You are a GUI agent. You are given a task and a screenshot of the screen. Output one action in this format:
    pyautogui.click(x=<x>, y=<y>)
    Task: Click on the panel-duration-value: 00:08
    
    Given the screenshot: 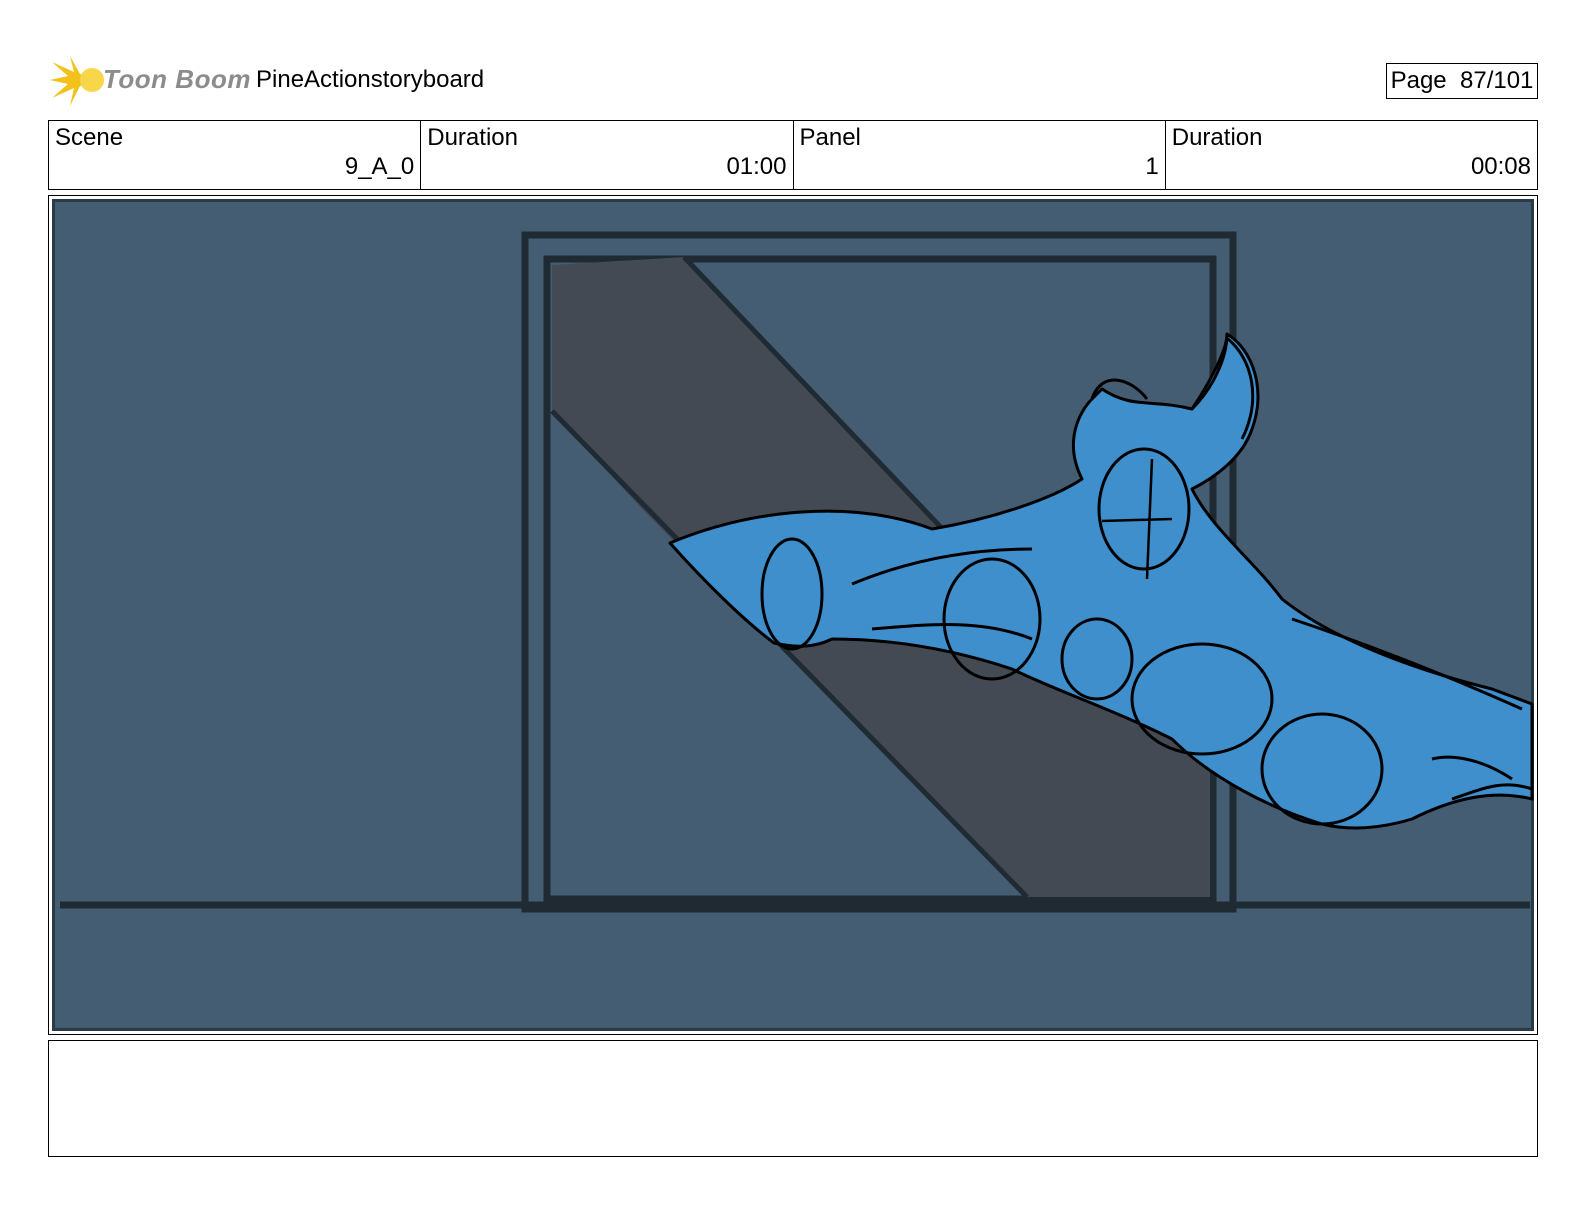 What is the action you would take?
    pyautogui.click(x=1500, y=166)
    